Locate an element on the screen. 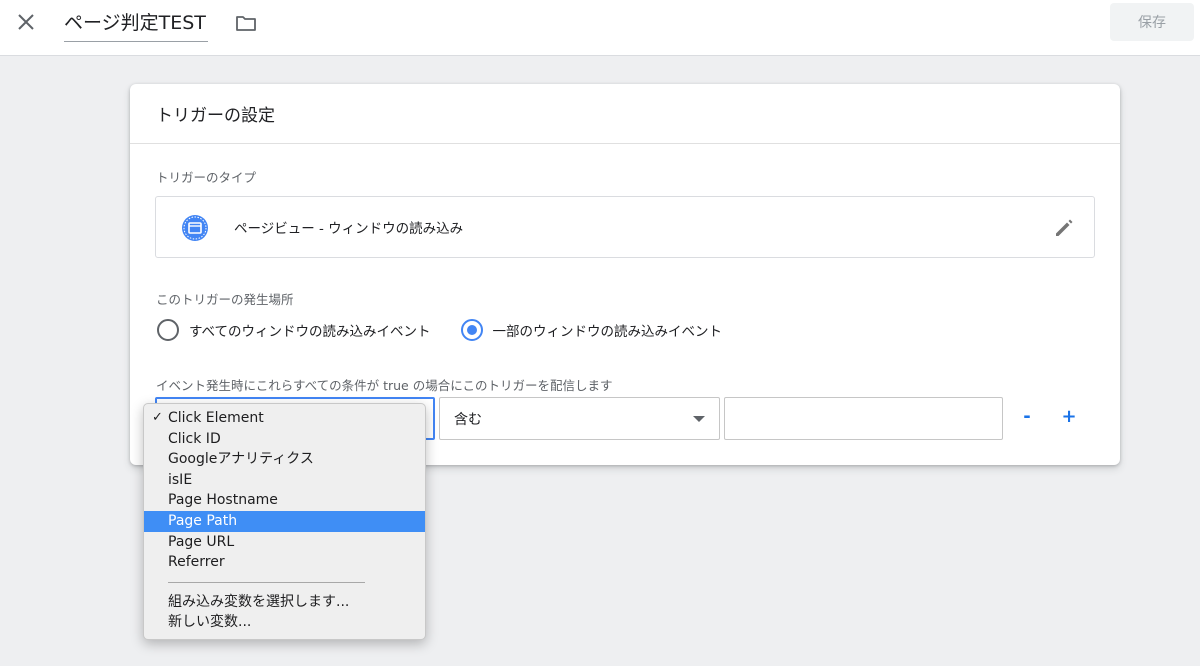 This screenshot has width=1200, height=666. trigger-type-value: ページビュー - ウィンドウの読み込み is located at coordinates (349, 229).